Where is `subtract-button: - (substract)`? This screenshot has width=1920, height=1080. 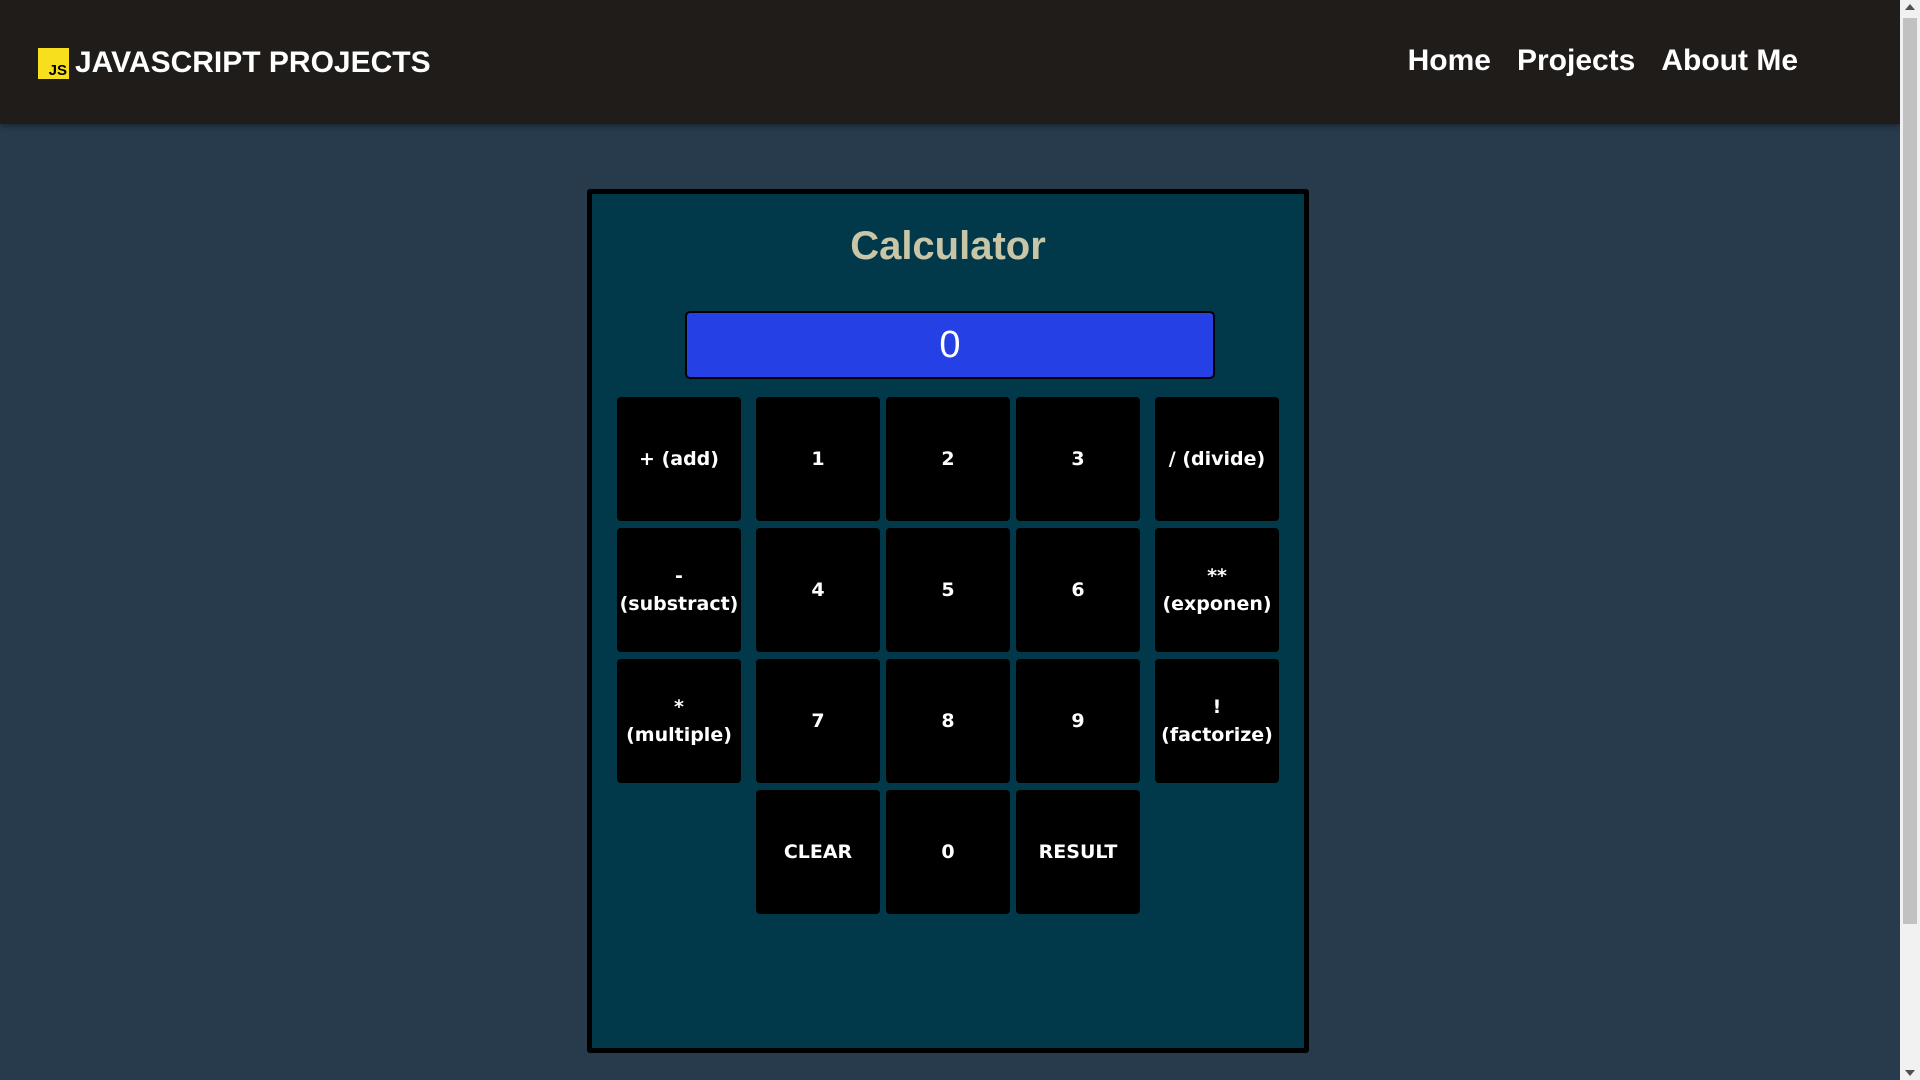
subtract-button: - (substract) is located at coordinates (679, 590).